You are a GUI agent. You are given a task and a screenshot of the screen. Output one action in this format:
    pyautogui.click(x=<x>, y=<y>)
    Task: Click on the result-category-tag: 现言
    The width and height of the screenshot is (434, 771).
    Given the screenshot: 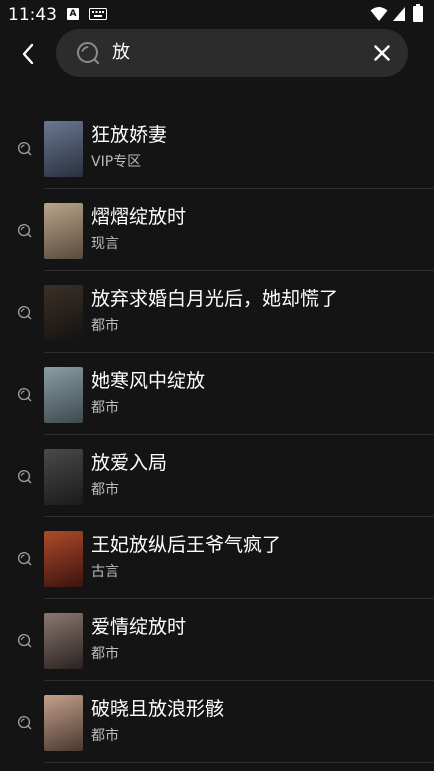 What is the action you would take?
    pyautogui.click(x=105, y=244)
    